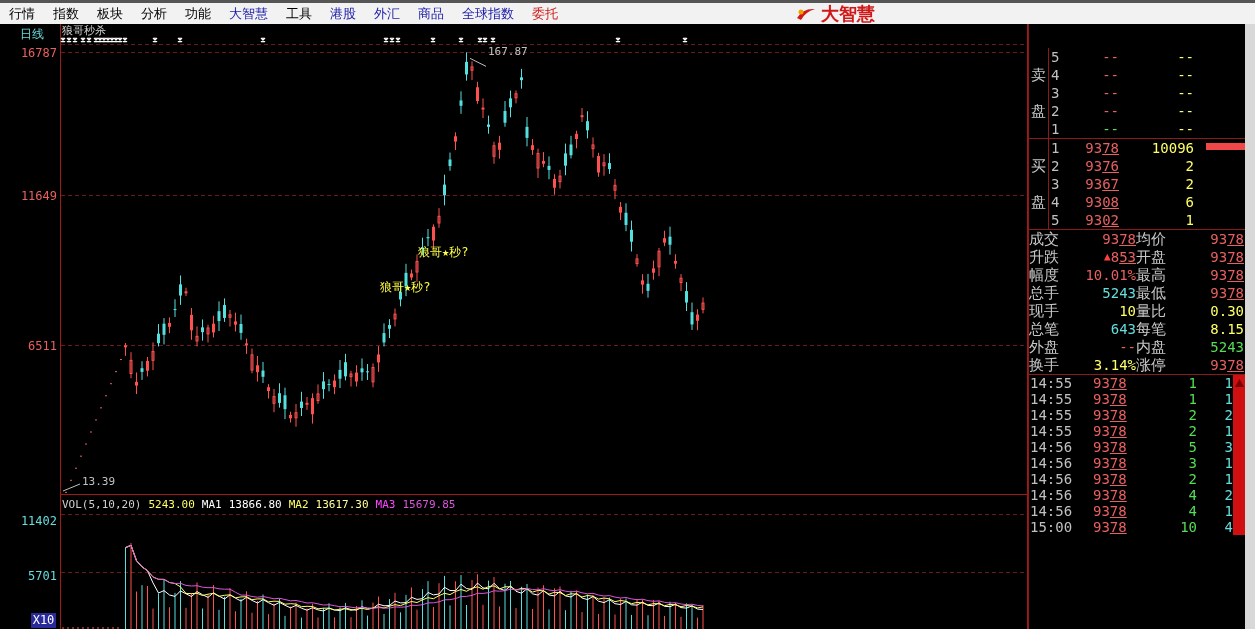 Image resolution: width=1255 pixels, height=629 pixels. What do you see at coordinates (38, 521) in the screenshot?
I see `volume-axis-label: 11402` at bounding box center [38, 521].